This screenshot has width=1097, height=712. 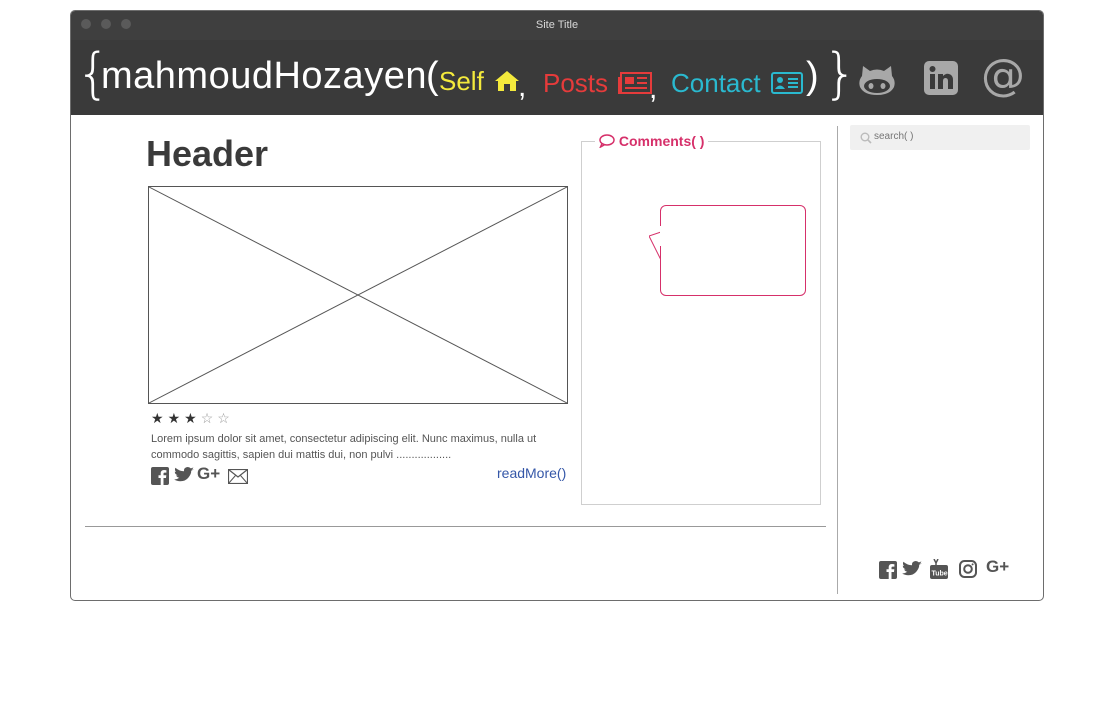 I want to click on bubble-tail-joint, so click(x=661, y=236).